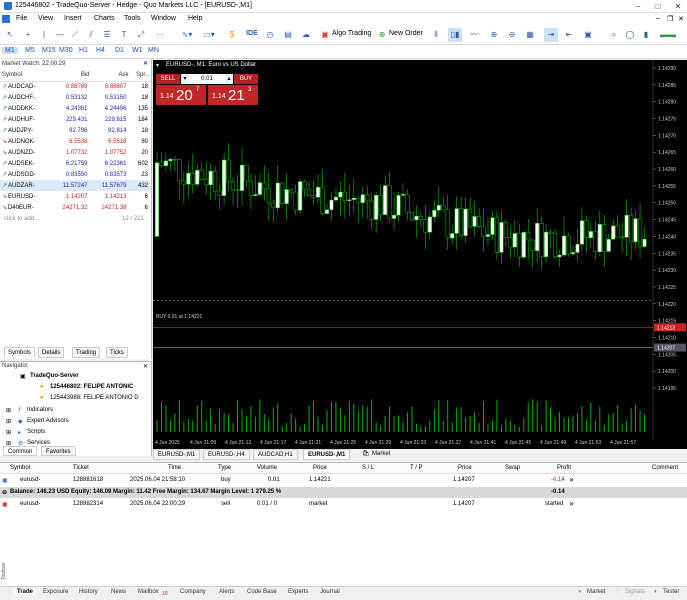 The height and width of the screenshot is (600, 687). What do you see at coordinates (306, 35) in the screenshot?
I see `cloud-icon: ☁` at bounding box center [306, 35].